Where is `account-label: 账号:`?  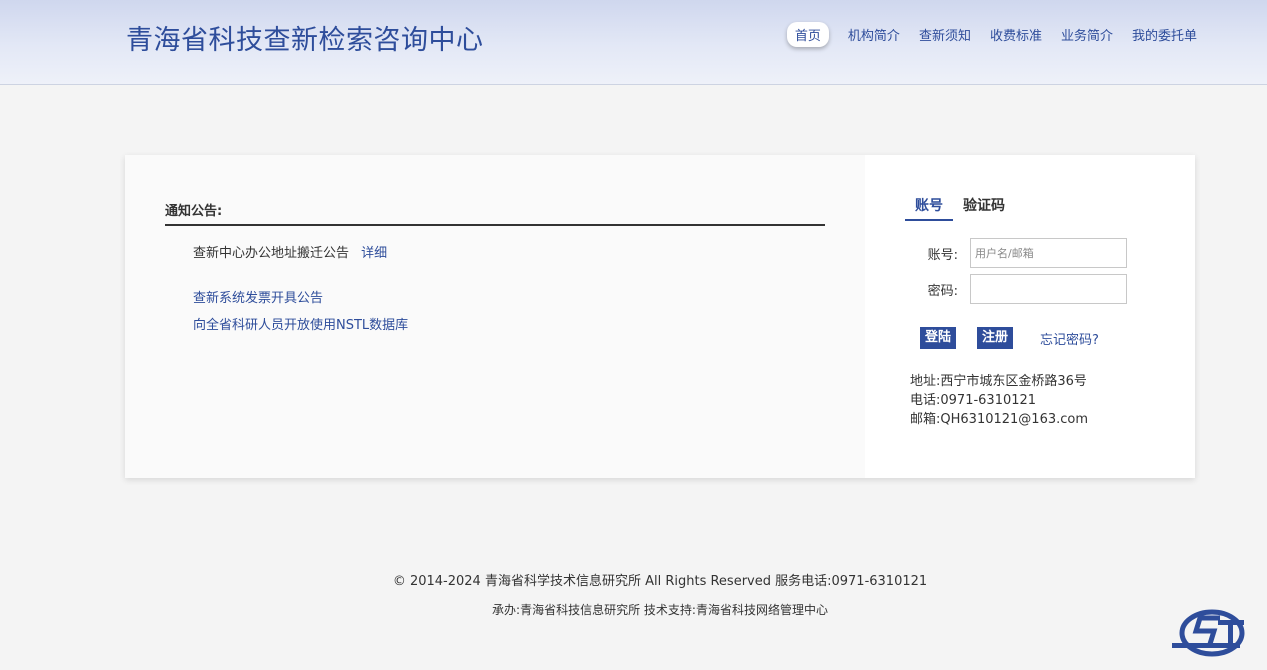 account-label: 账号: is located at coordinates (942, 255).